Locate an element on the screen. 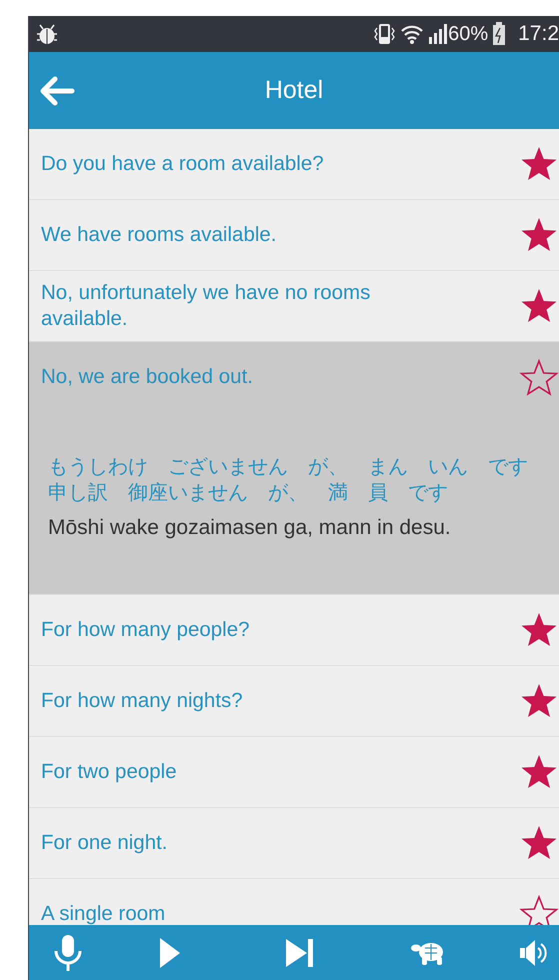 The width and height of the screenshot is (559, 980). phrase-row: Do you have a room available? is located at coordinates (294, 164).